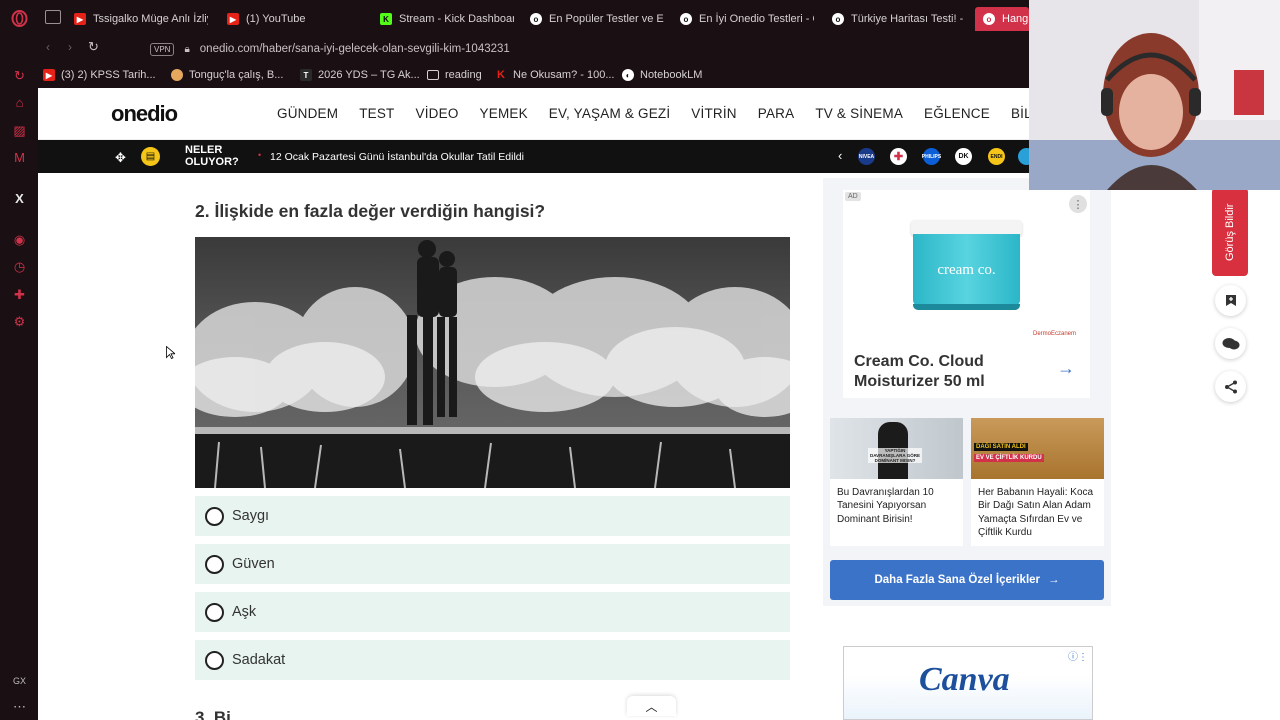  I want to click on brand-nivea: NIVEA, so click(866, 156).